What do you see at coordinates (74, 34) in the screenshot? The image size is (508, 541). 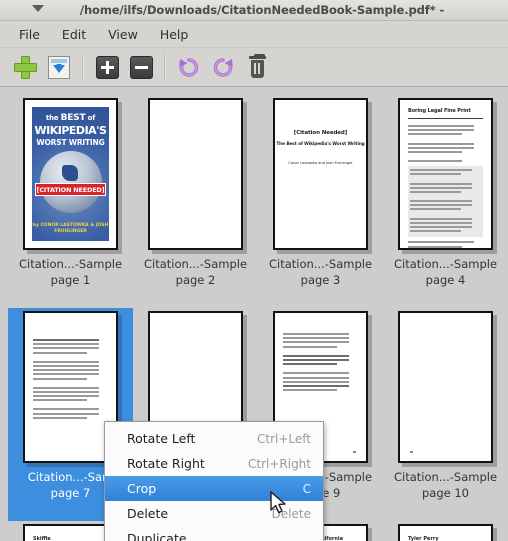 I see `menu-edit: Edit` at bounding box center [74, 34].